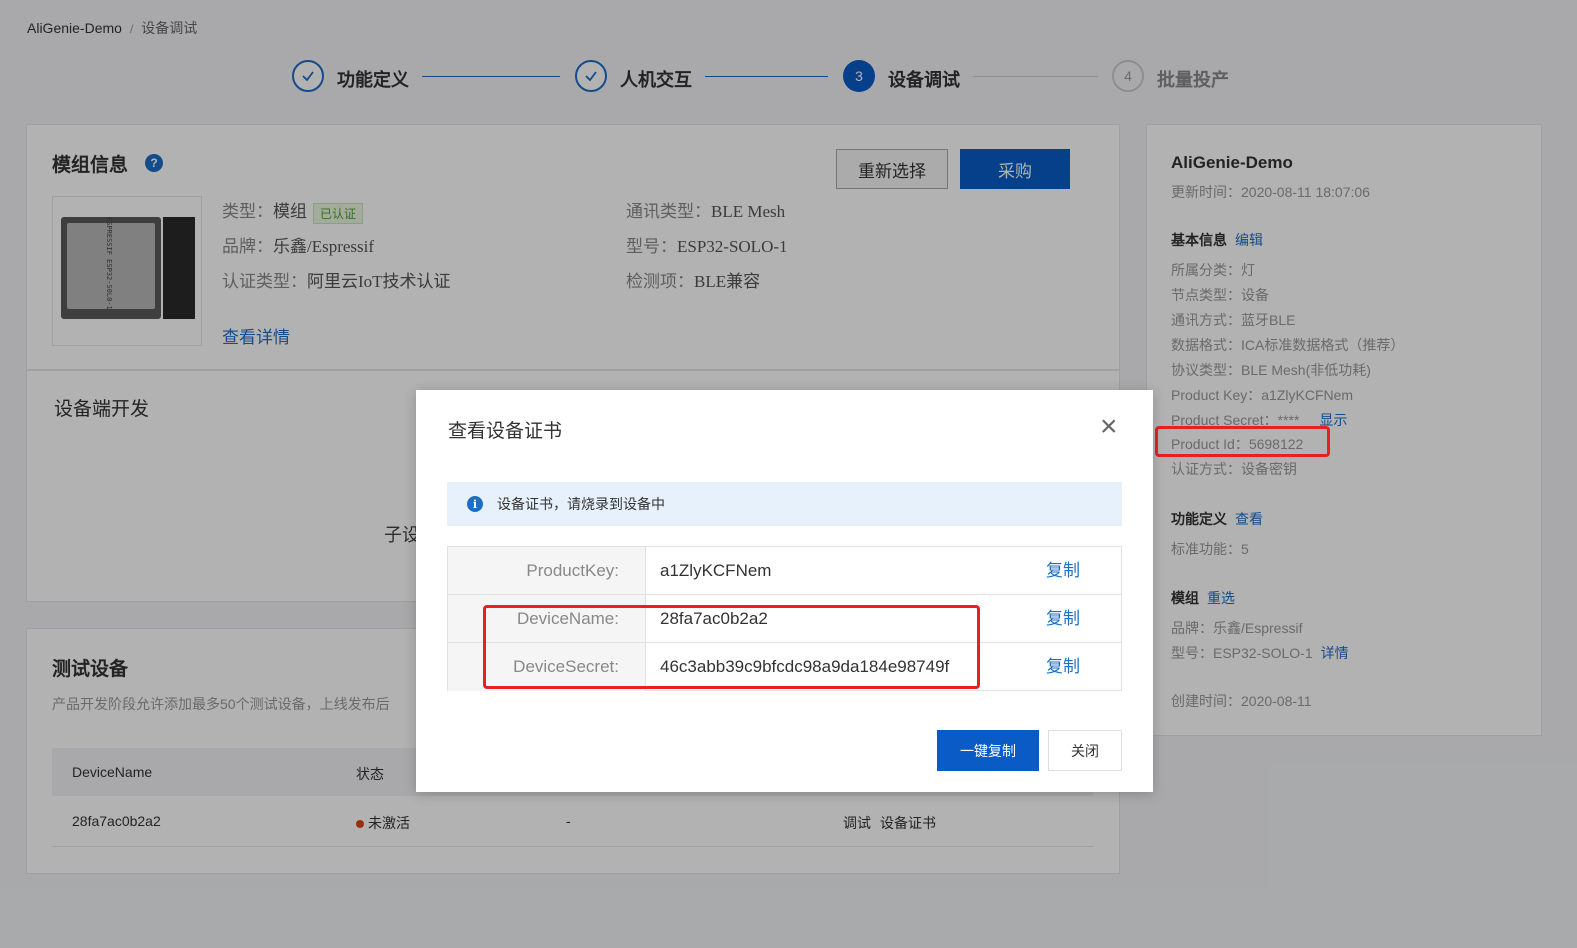 This screenshot has height=948, width=1577. What do you see at coordinates (1109, 427) in the screenshot?
I see `close-icon: ×` at bounding box center [1109, 427].